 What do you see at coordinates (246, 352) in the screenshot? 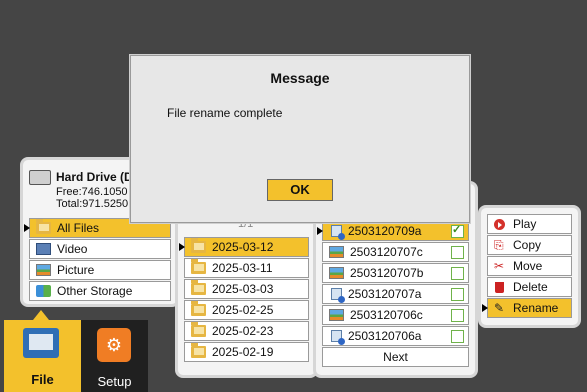
I see `date-folder-item: 2025-02-19` at bounding box center [246, 352].